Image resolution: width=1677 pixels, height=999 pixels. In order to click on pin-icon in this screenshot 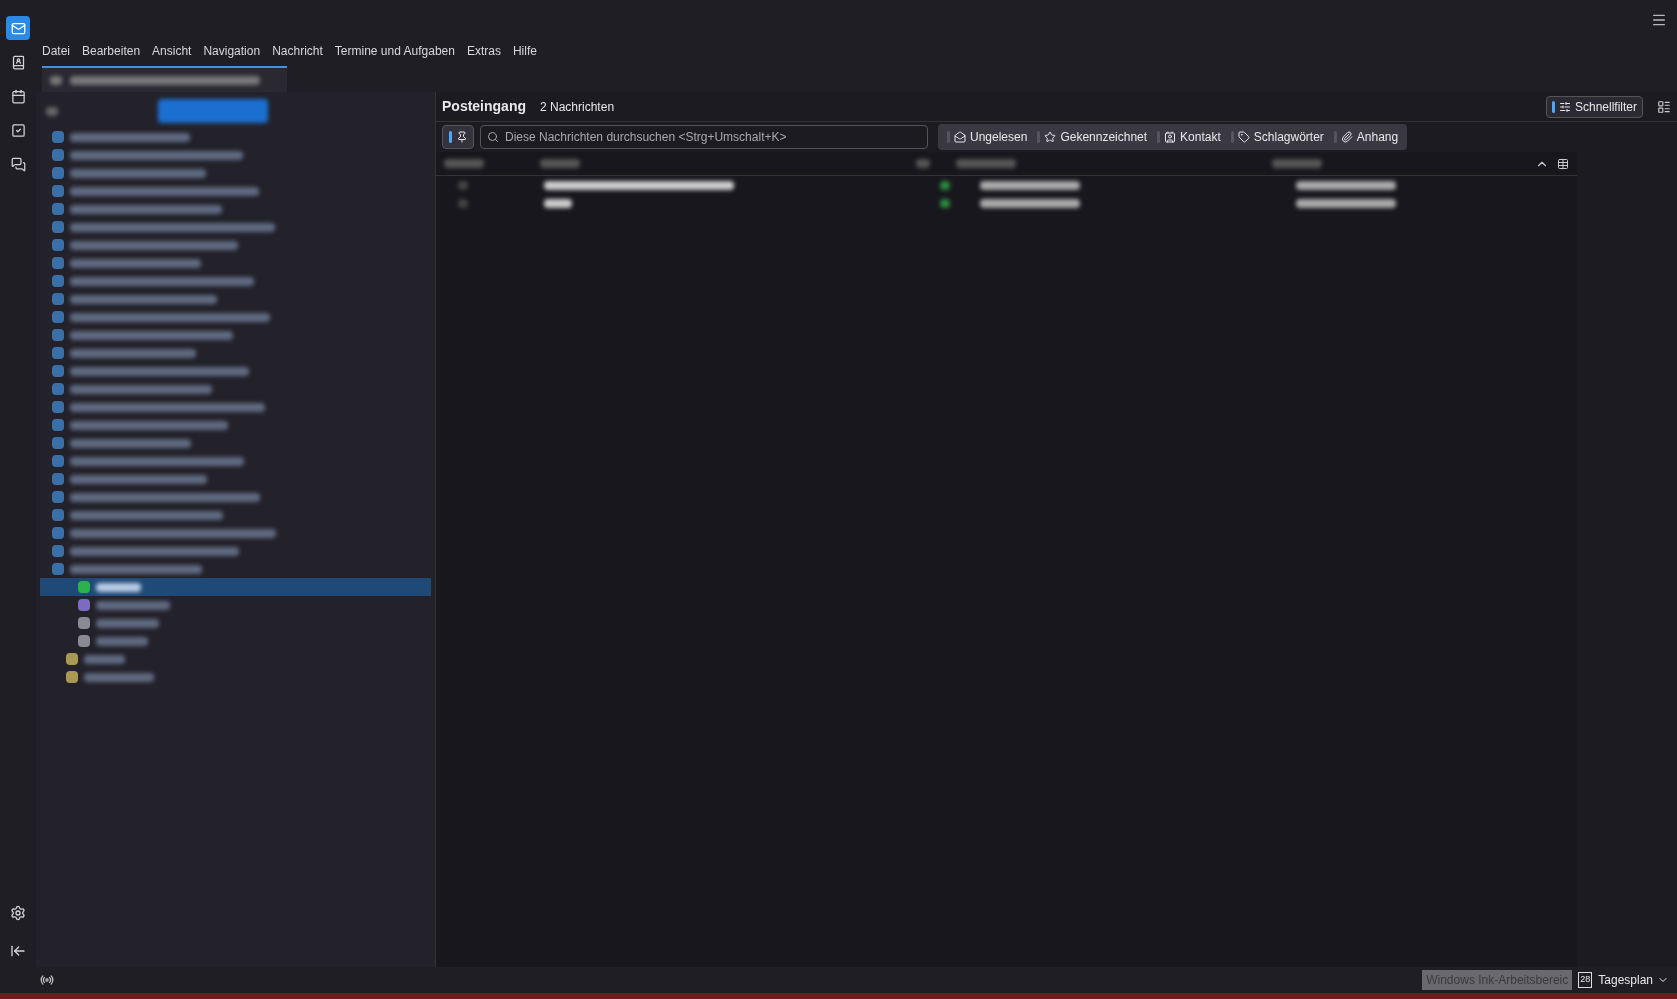, I will do `click(461, 137)`.